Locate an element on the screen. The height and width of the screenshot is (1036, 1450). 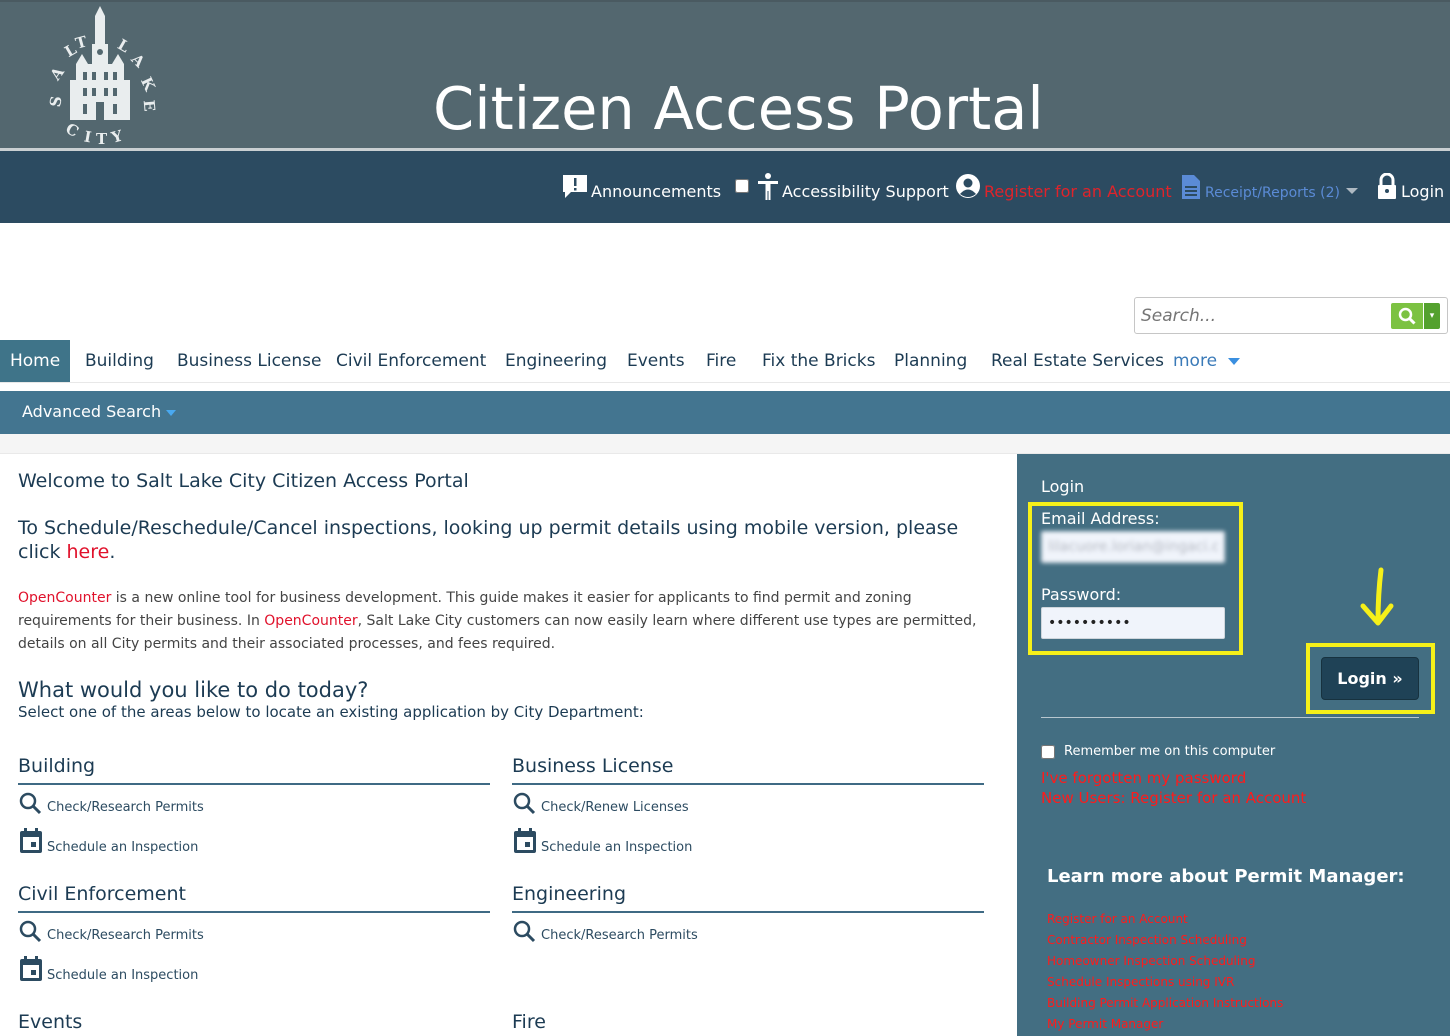
department-engineering: Engineering Check/Research Permits is located at coordinates (748, 913).